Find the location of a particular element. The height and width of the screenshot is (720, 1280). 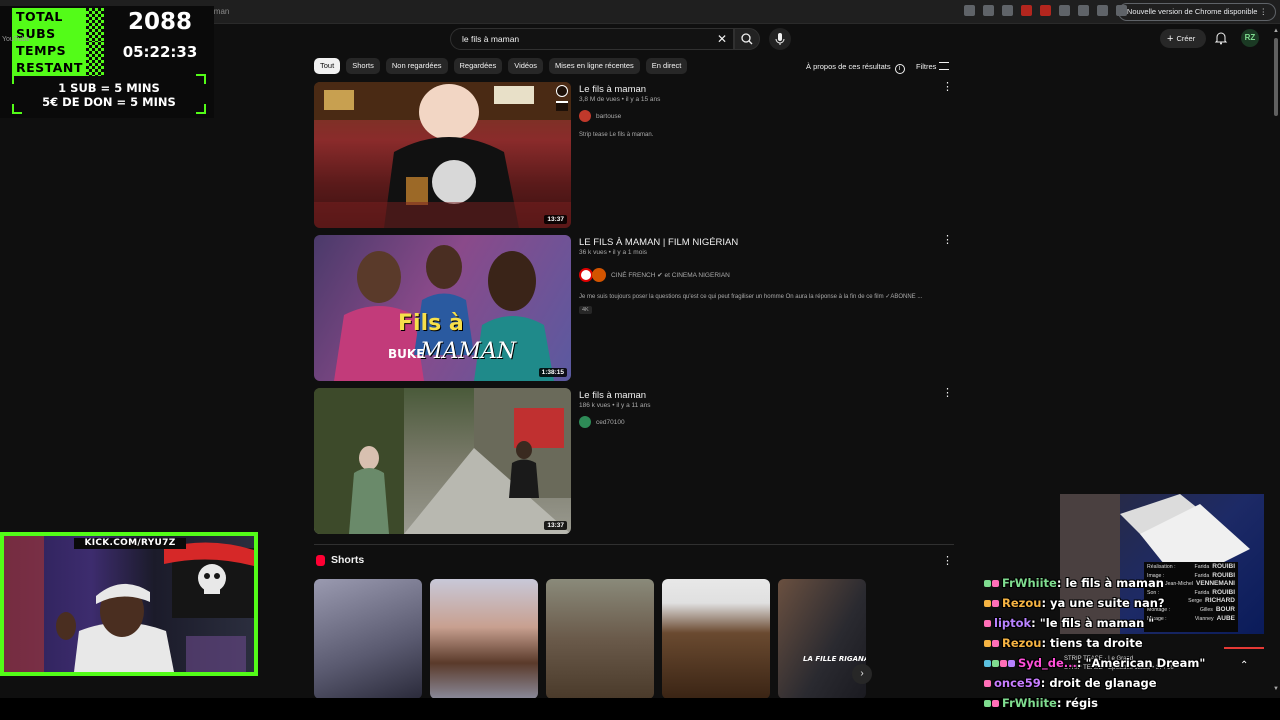

sub-count: 2088 is located at coordinates (159, 22).